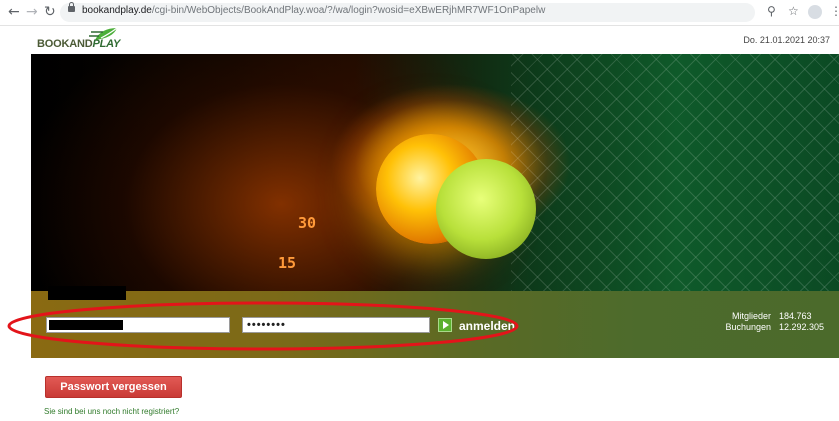 This screenshot has height=421, width=839. What do you see at coordinates (834, 11) in the screenshot?
I see `menu-icon: ⋮` at bounding box center [834, 11].